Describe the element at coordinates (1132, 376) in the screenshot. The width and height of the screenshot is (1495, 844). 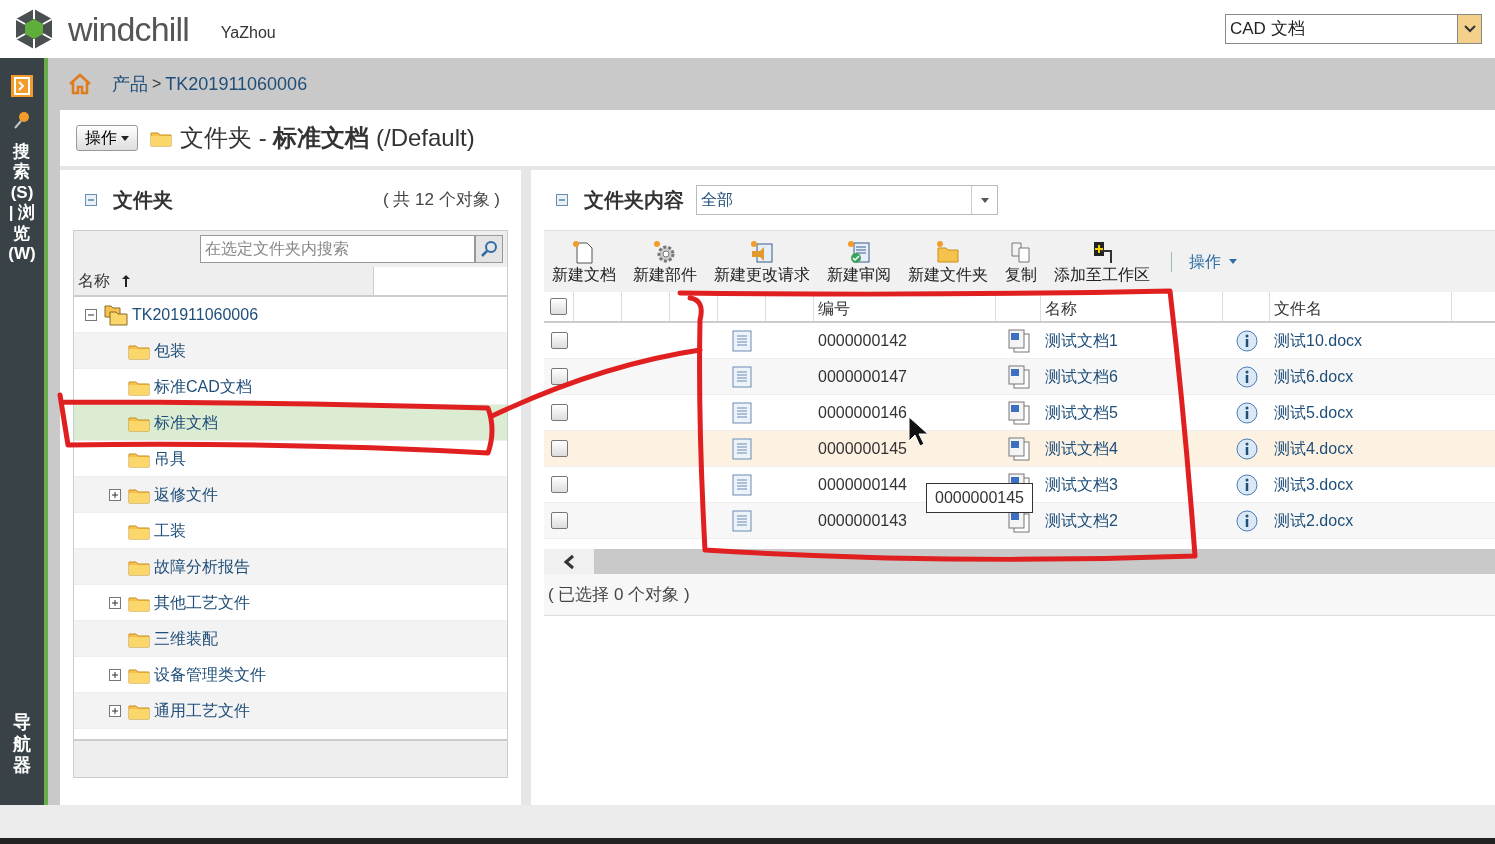
I see `document-name-link: 测试文档6` at that location.